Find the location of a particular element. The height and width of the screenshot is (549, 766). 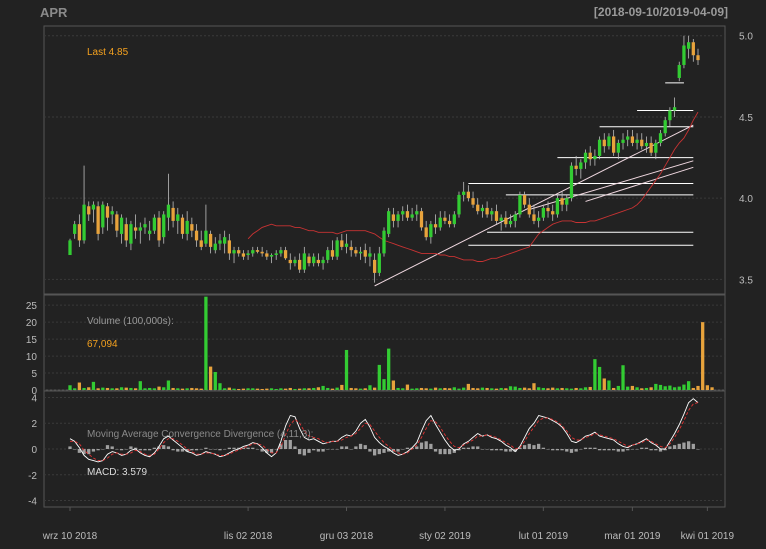

macd-value: MACD: 3.579 is located at coordinates (117, 472).